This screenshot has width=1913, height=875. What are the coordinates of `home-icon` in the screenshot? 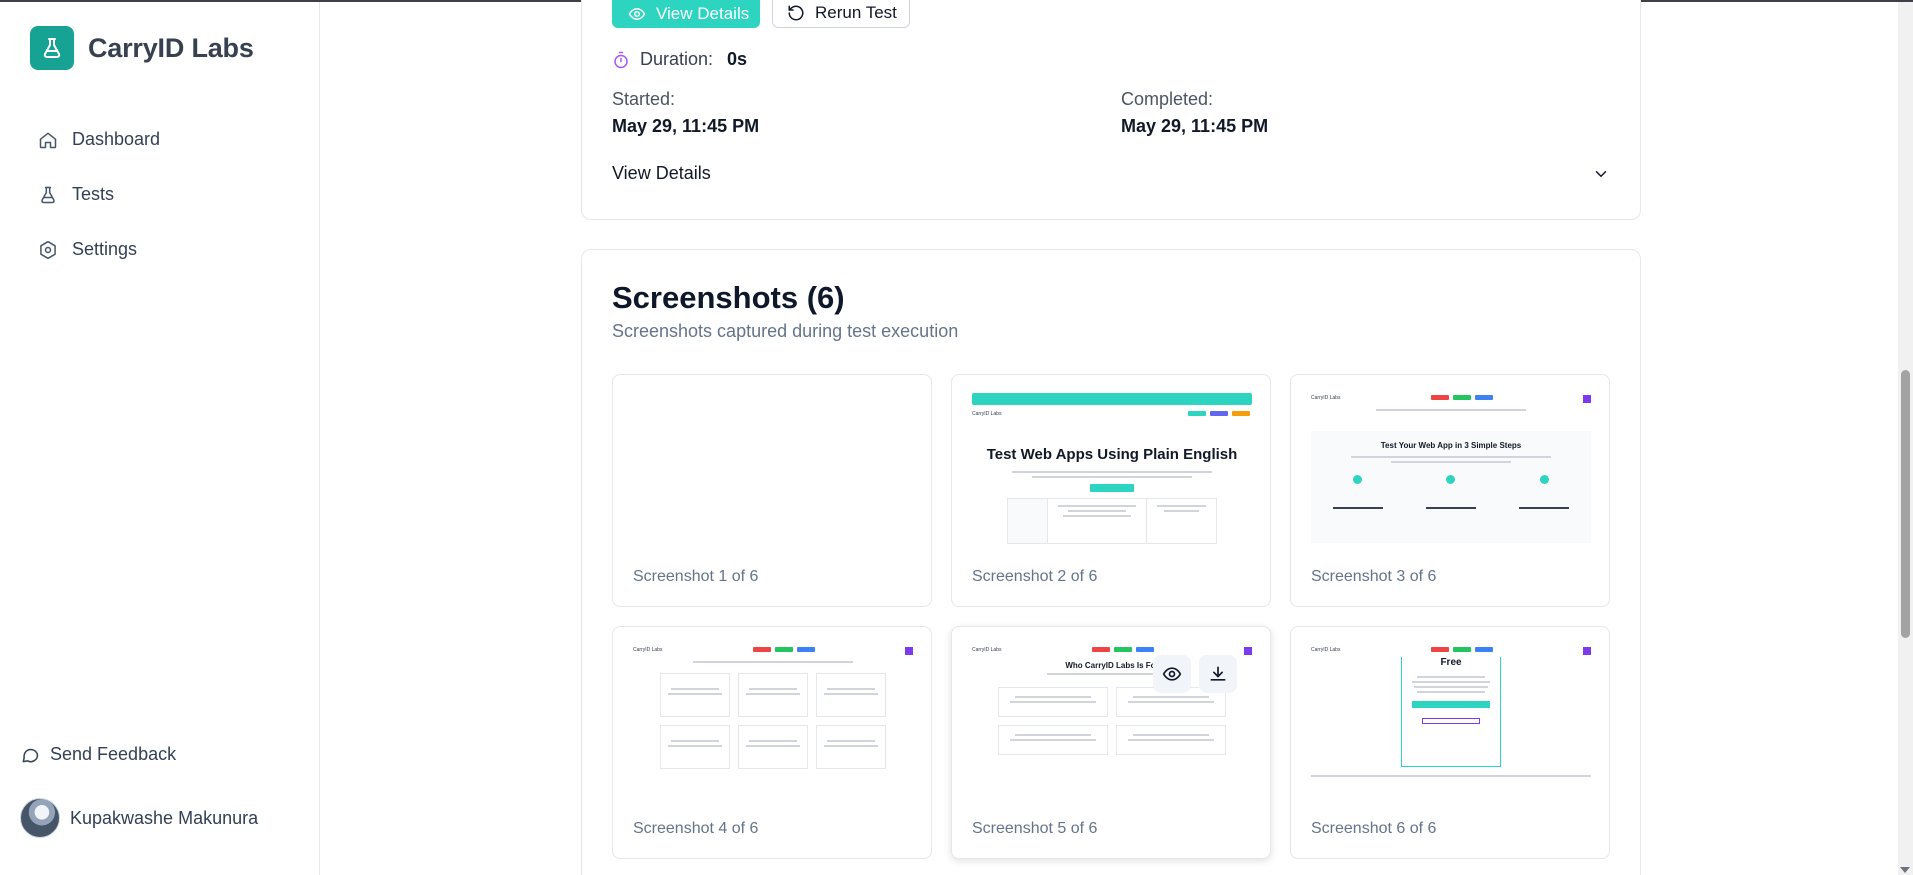 It's located at (48, 140).